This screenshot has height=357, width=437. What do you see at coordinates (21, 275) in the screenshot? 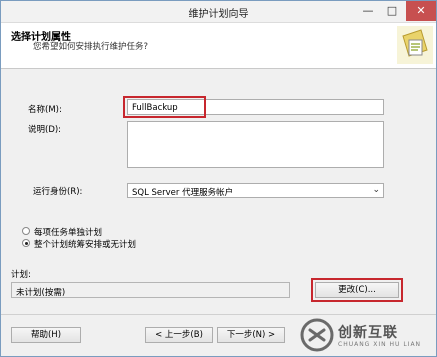
I see `schedule-label: 计划:` at bounding box center [21, 275].